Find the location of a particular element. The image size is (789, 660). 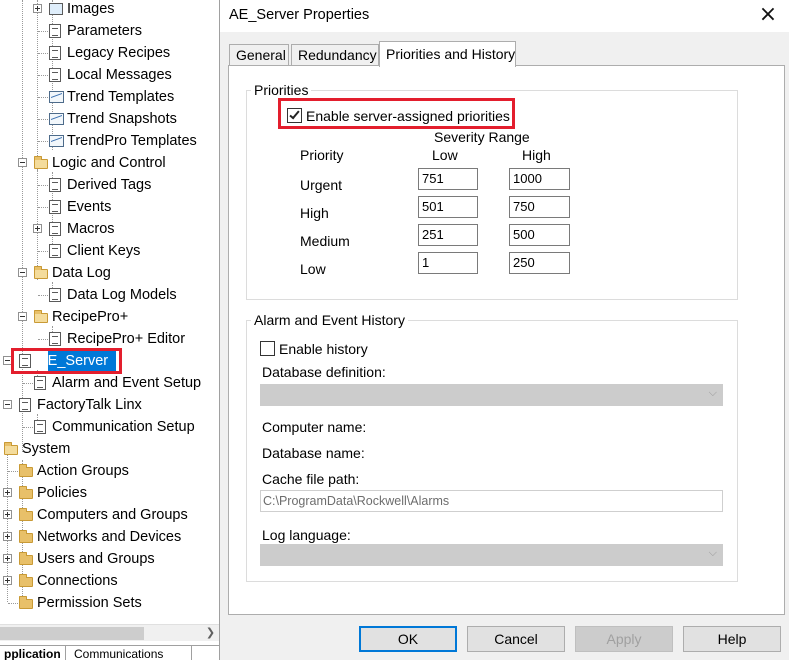

tree-item-label: Computers and Groups is located at coordinates (112, 515).